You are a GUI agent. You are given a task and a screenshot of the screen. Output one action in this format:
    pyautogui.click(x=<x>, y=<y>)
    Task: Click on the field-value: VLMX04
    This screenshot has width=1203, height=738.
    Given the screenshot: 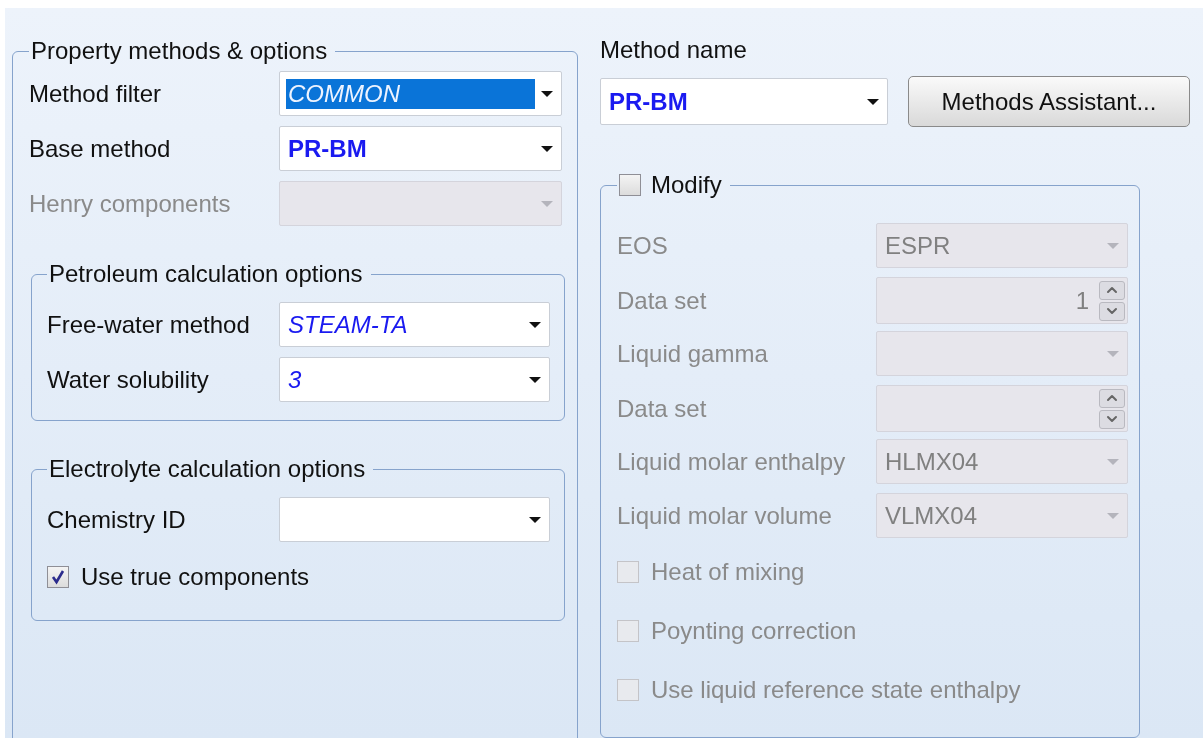 What is the action you would take?
    pyautogui.click(x=931, y=515)
    